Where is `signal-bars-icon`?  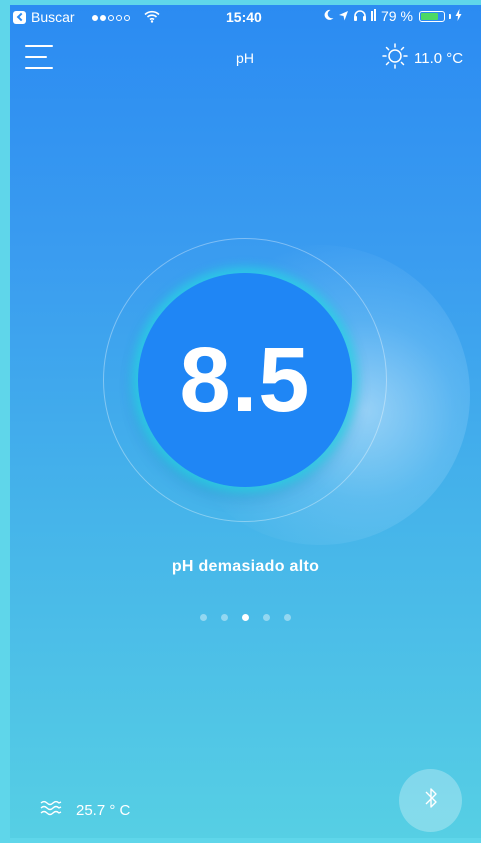
signal-bars-icon is located at coordinates (374, 16).